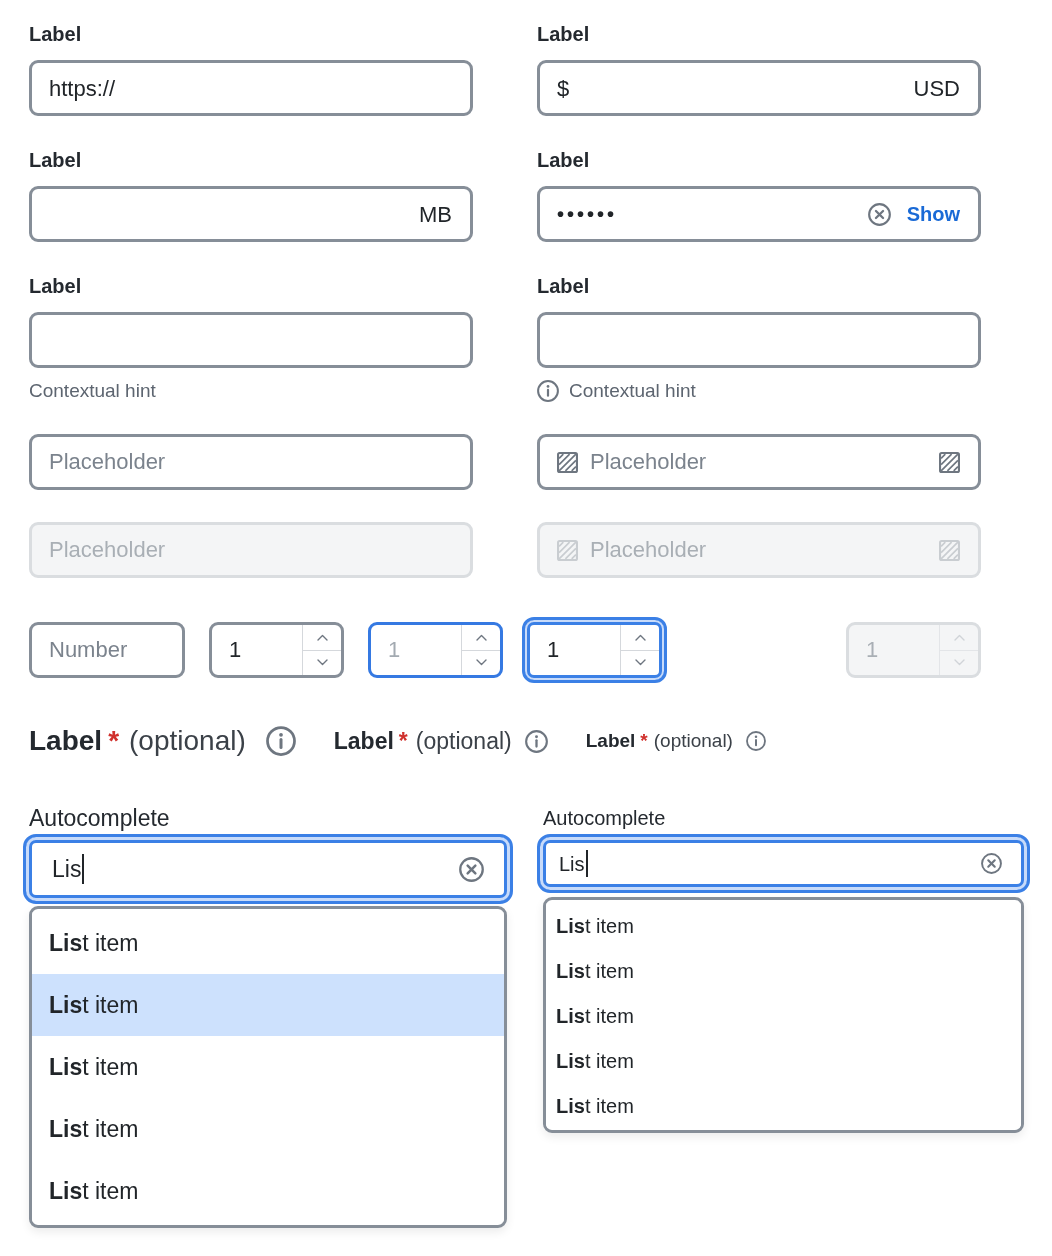  Describe the element at coordinates (435, 214) in the screenshot. I see `suffix-text: MB` at that location.